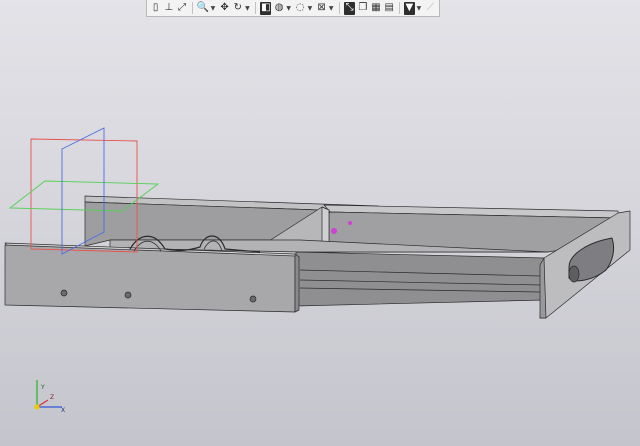 The width and height of the screenshot is (640, 446). I want to click on measure-button: ⟋, so click(430, 8).